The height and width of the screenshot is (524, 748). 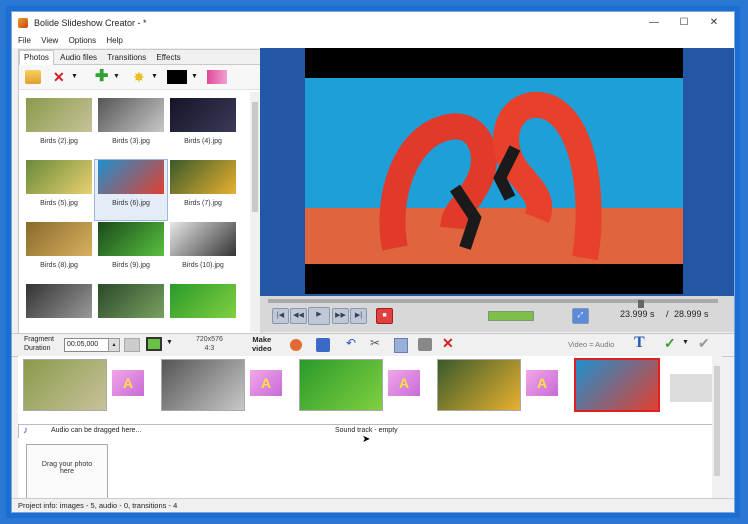 I want to click on background-color-icon, so click(x=177, y=77).